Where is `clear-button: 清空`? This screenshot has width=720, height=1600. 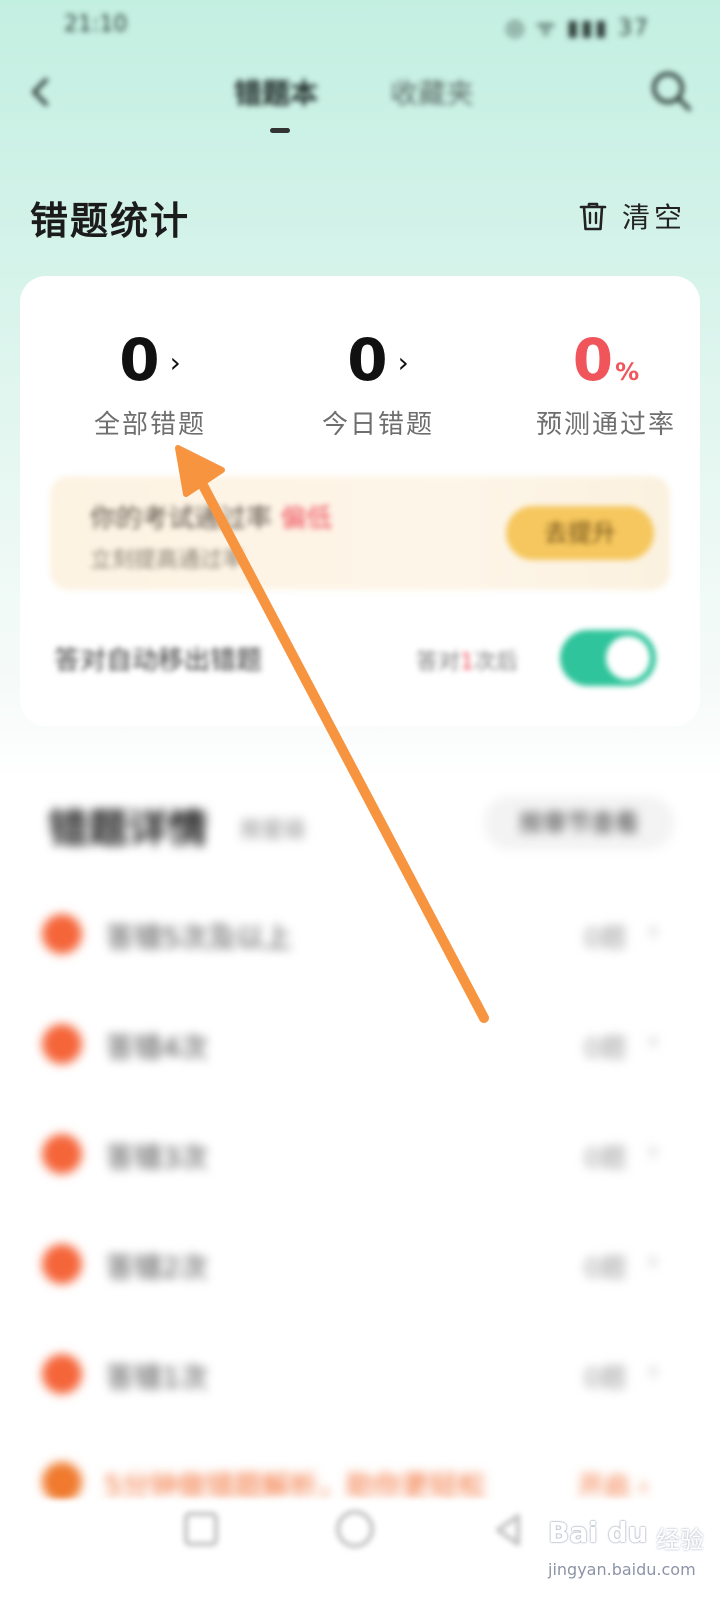
clear-button: 清空 is located at coordinates (632, 216).